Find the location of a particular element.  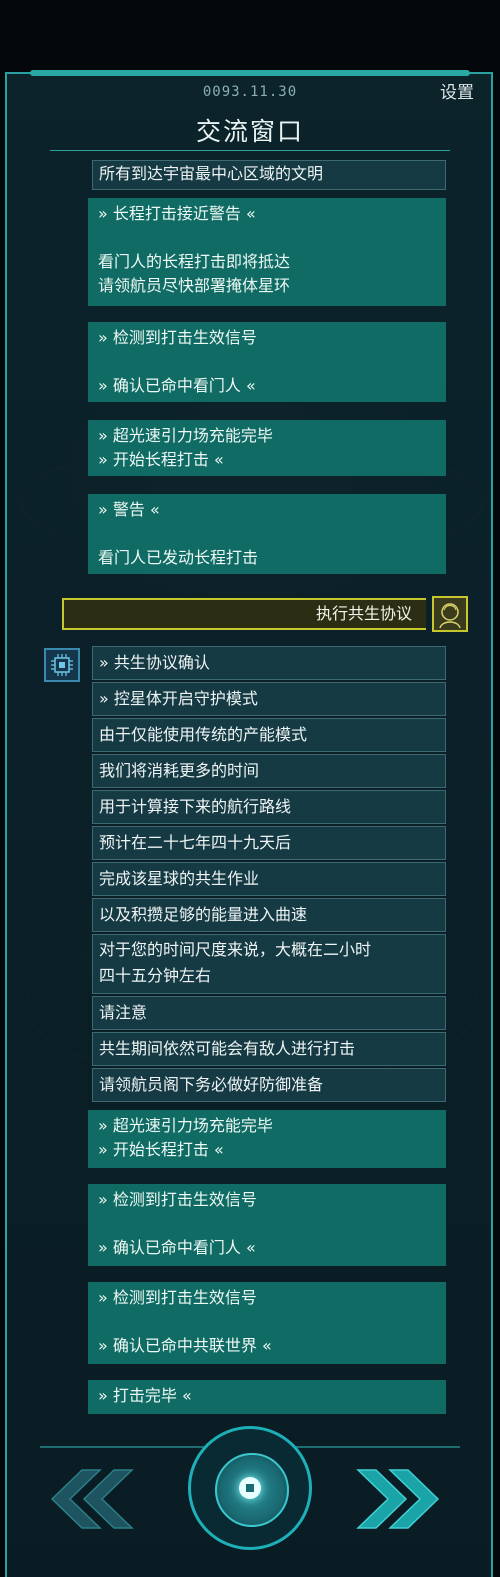

system-message: » 长程打击接近警告 « 看门人的长程打击即将抵达 请领航员尽快部署掩体星环 is located at coordinates (267, 252).